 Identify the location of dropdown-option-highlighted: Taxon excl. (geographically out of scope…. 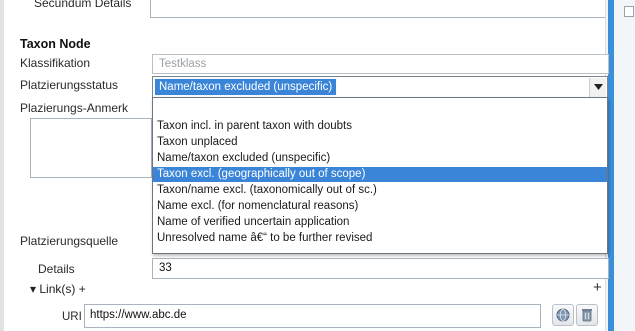
(380, 174).